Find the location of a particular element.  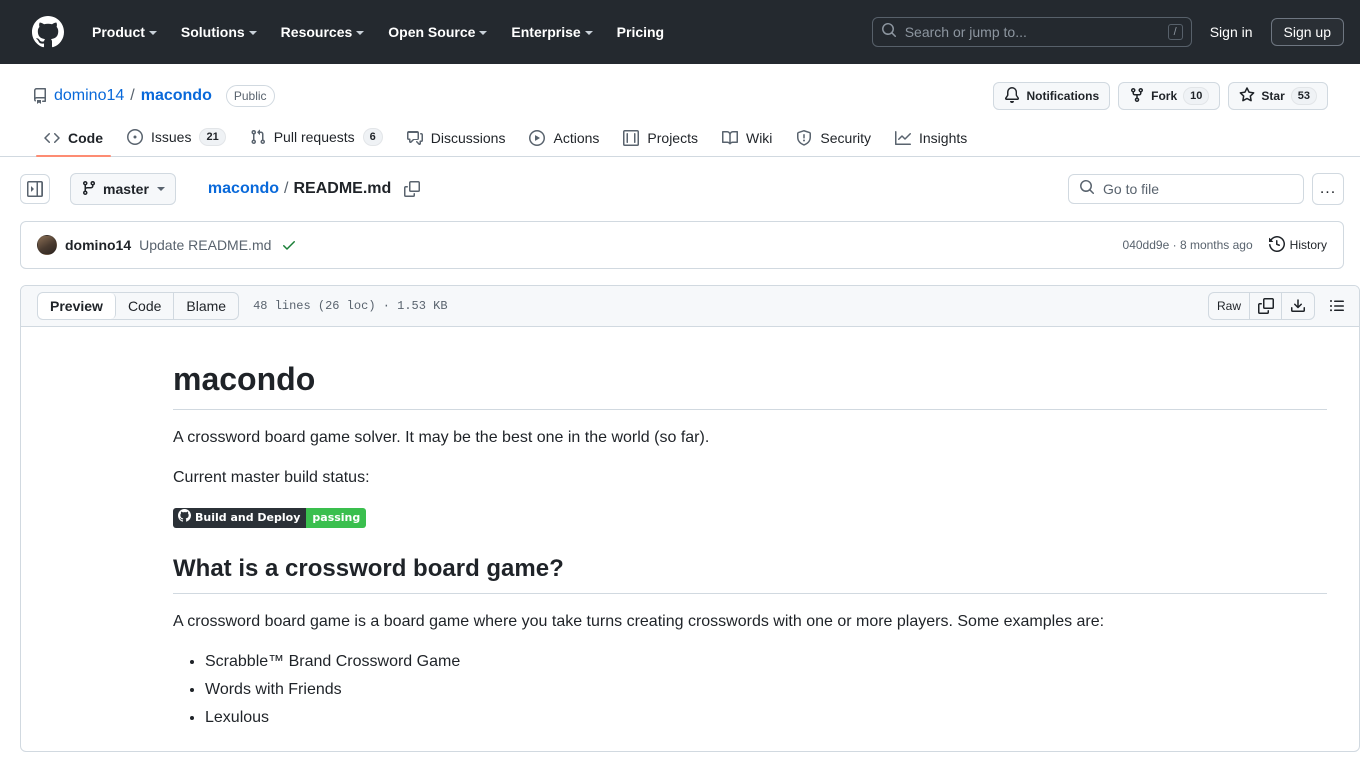

badge-right-text: passing is located at coordinates (336, 517).